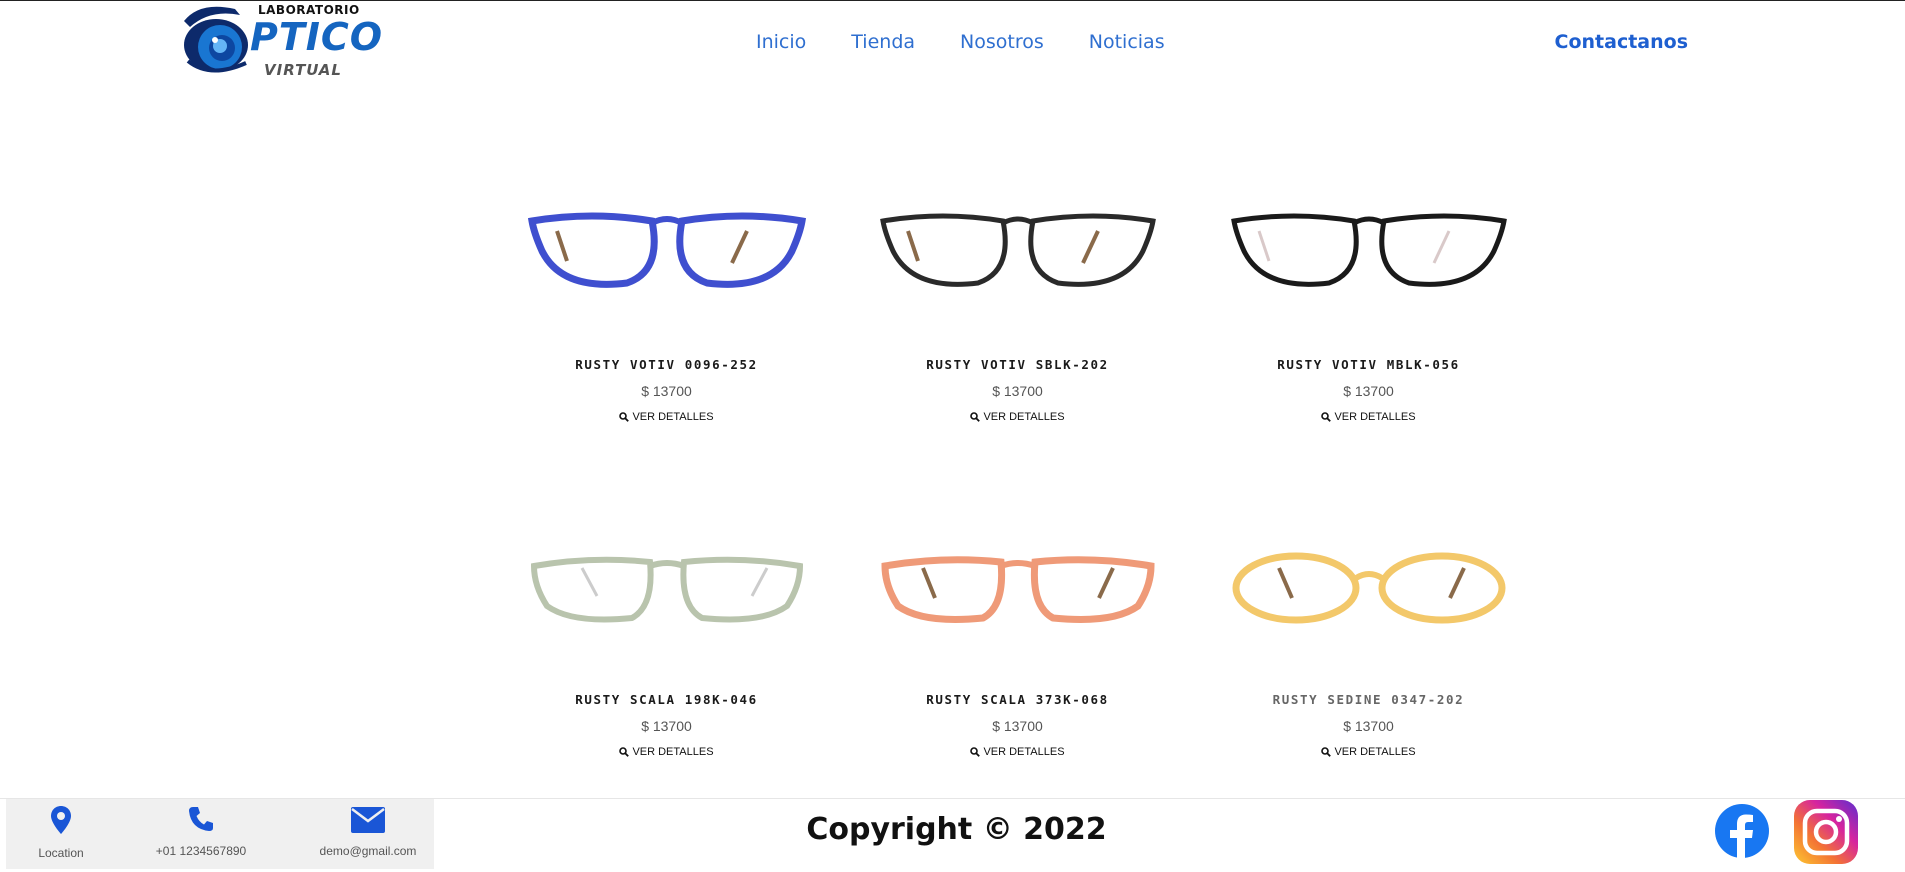 Image resolution: width=1905 pixels, height=872 pixels. I want to click on site-logo: LABORATORIO PTICO VIRTUAL, so click(281, 42).